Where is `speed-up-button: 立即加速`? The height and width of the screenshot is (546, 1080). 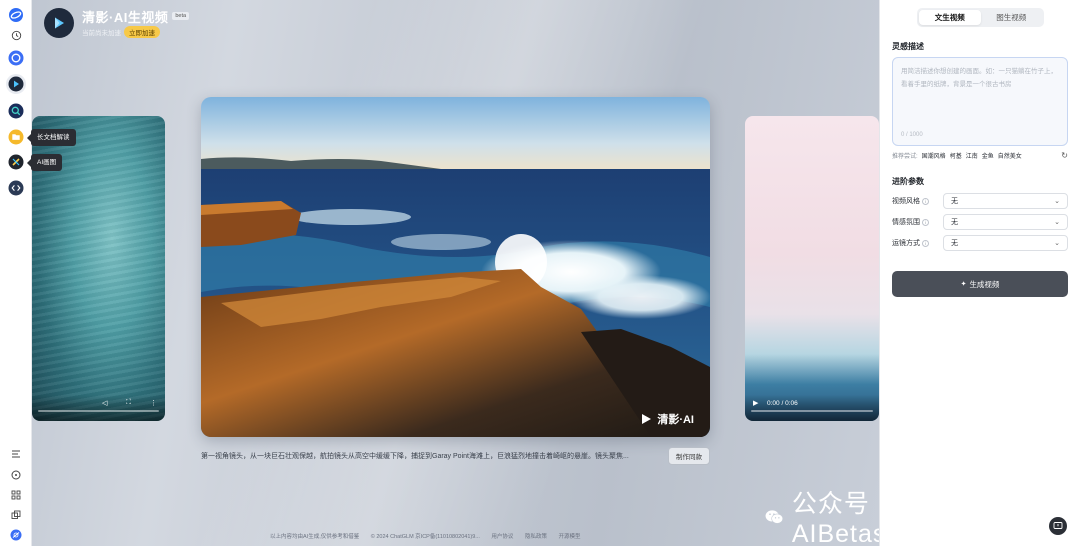
speed-up-button: 立即加速 is located at coordinates (142, 32).